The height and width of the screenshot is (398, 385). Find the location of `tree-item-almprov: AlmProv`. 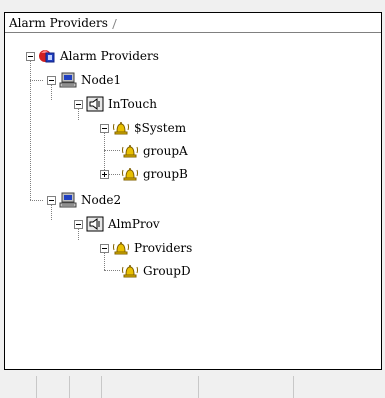

tree-item-almprov: AlmProv is located at coordinates (123, 224).